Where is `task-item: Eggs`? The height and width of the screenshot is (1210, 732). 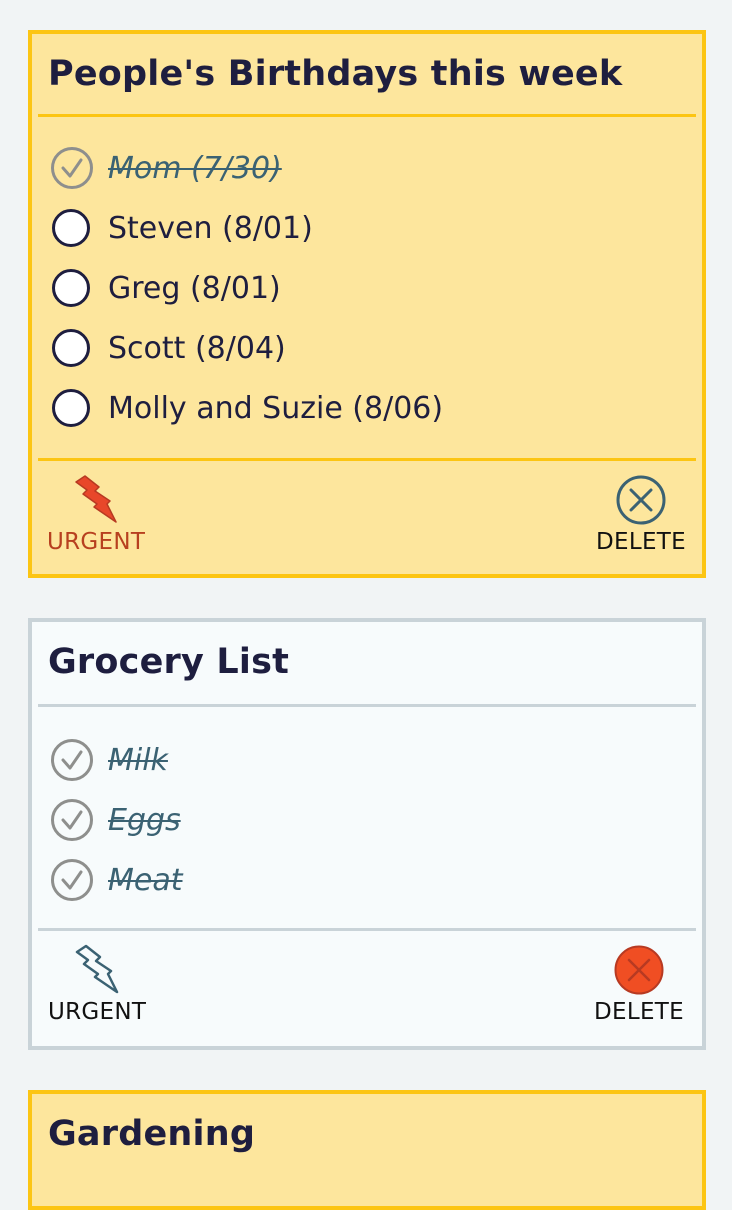
task-item: Eggs is located at coordinates (115, 820).